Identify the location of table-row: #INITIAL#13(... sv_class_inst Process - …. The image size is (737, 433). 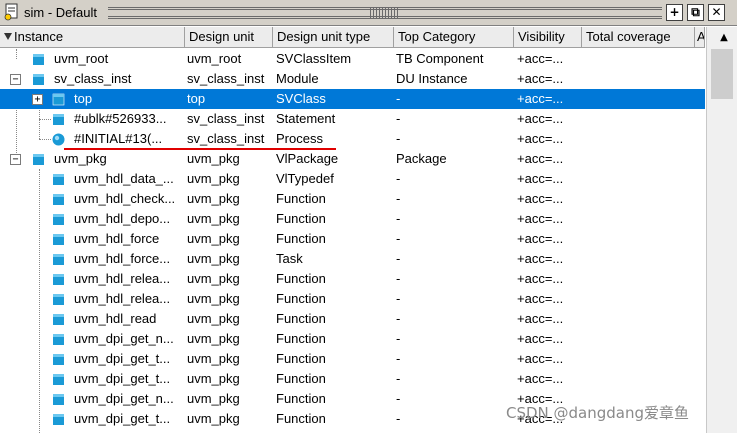
(352, 139).